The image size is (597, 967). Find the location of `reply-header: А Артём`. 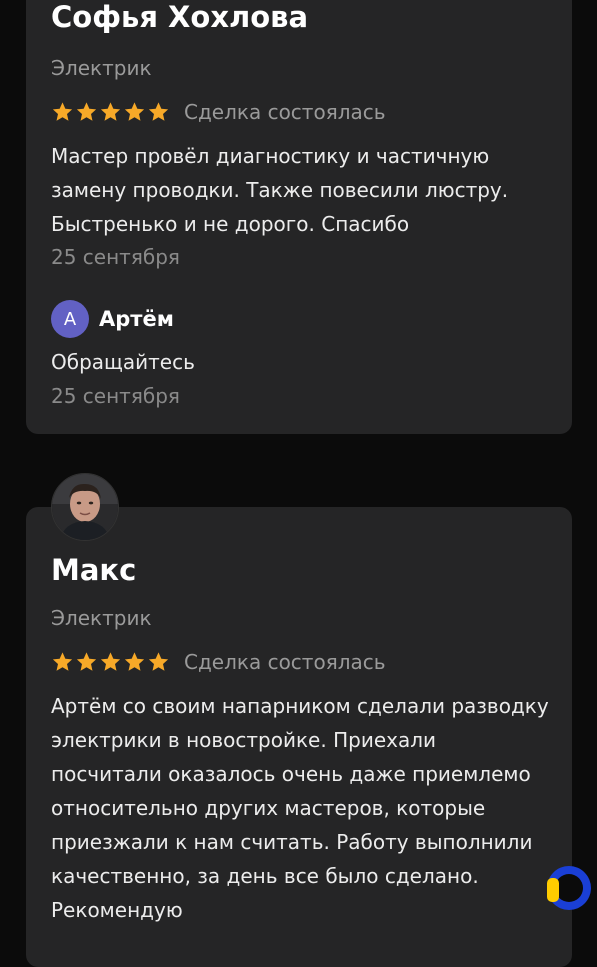

reply-header: А Артём is located at coordinates (112, 319).